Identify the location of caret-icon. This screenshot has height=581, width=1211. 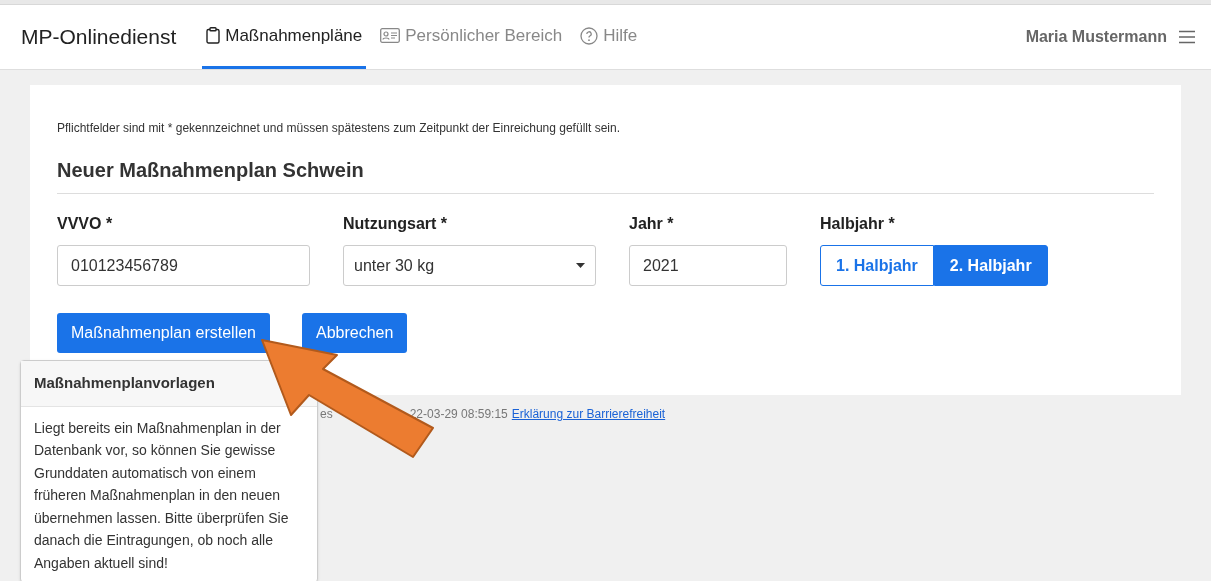
(580, 265).